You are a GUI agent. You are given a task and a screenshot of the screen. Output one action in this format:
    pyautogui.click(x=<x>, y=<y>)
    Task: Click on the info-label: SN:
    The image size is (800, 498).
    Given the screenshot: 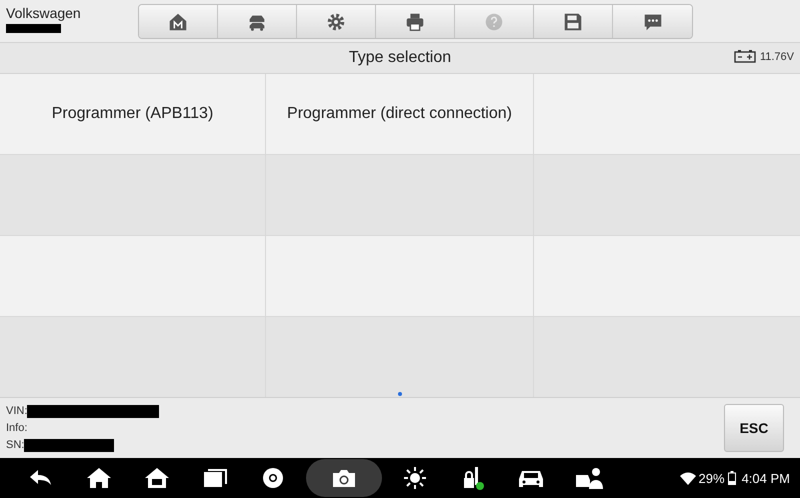 What is the action you would take?
    pyautogui.click(x=15, y=445)
    